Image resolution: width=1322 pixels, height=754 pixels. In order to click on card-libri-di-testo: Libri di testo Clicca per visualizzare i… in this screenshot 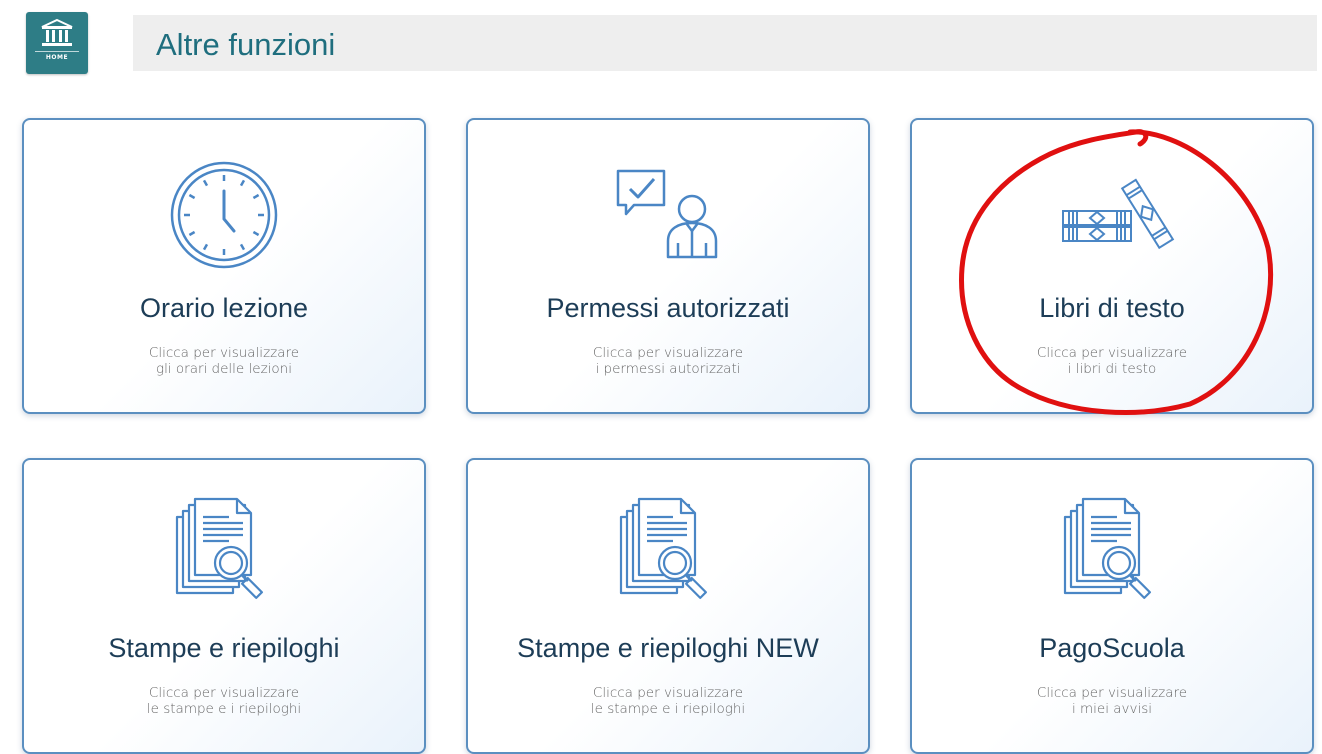, I will do `click(1112, 266)`.